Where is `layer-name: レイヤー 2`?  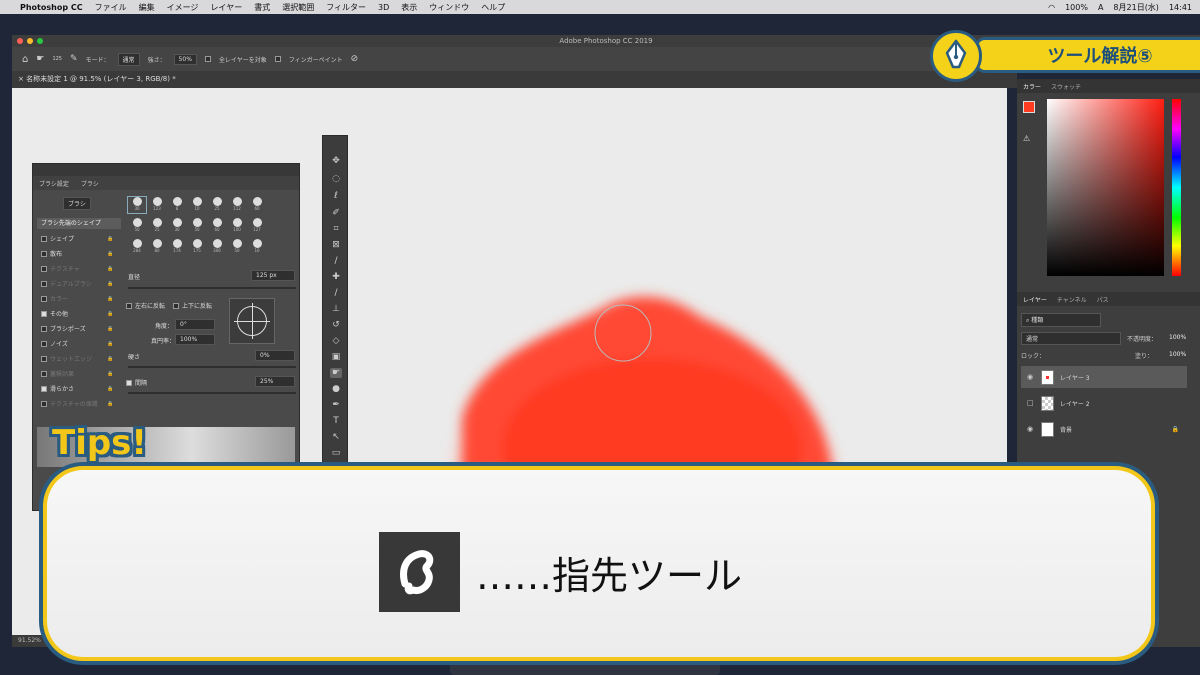 layer-name: レイヤー 2 is located at coordinates (1075, 403).